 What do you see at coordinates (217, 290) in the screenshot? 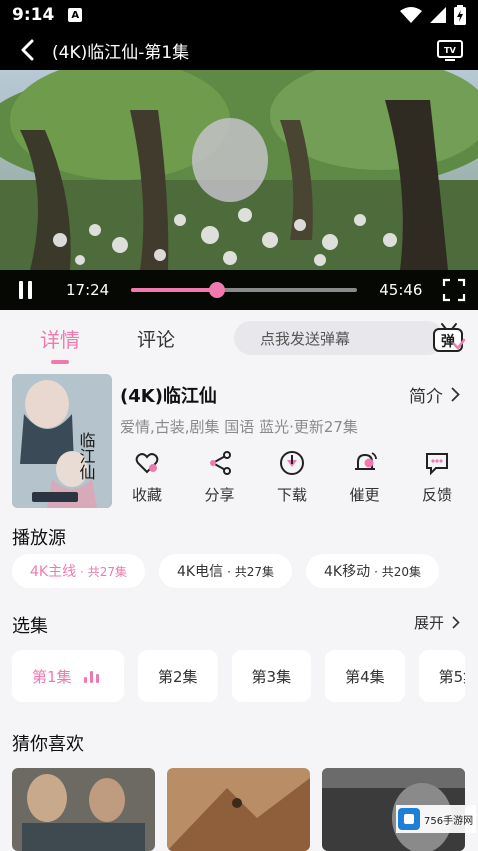
I see `seek-handle` at bounding box center [217, 290].